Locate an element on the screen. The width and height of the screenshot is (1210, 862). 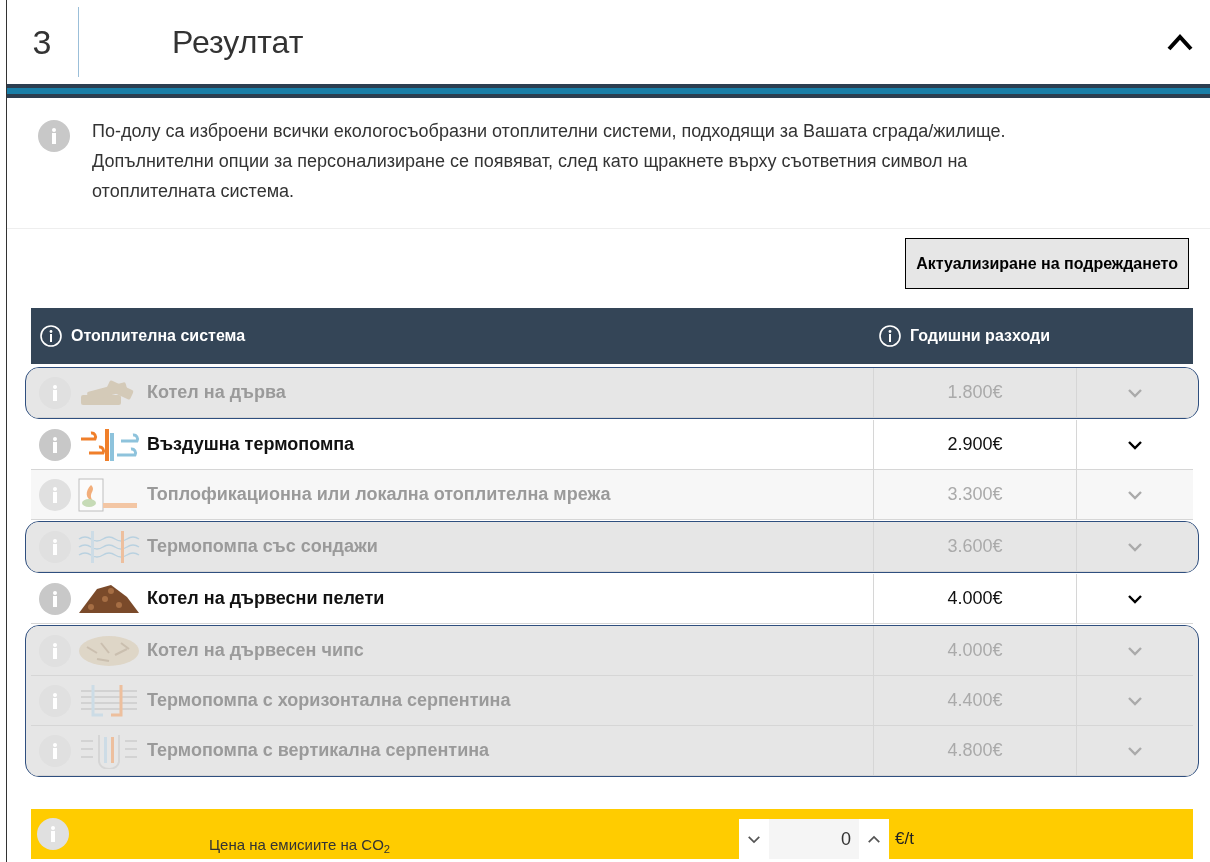
annual-cost: 3.300€ is located at coordinates (975, 494).